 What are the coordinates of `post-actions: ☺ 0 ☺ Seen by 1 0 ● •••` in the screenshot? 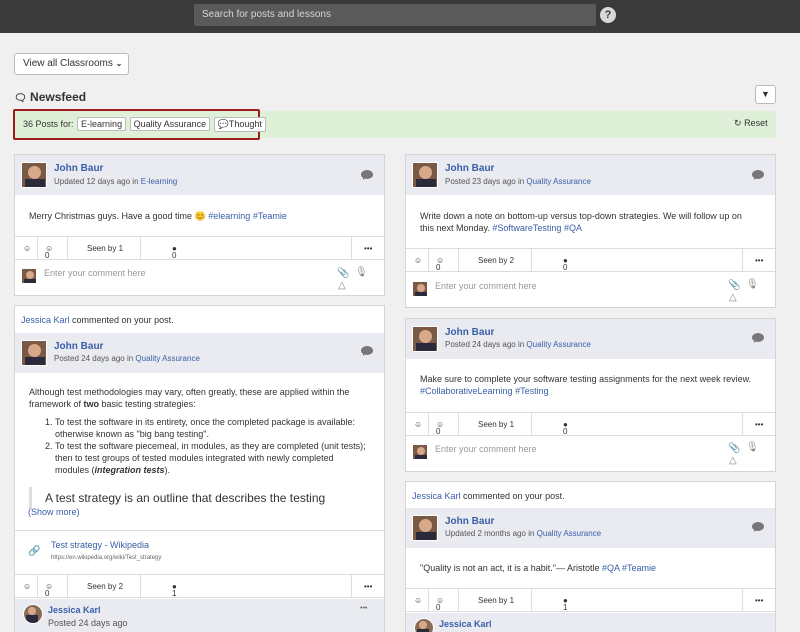 It's located at (199, 248).